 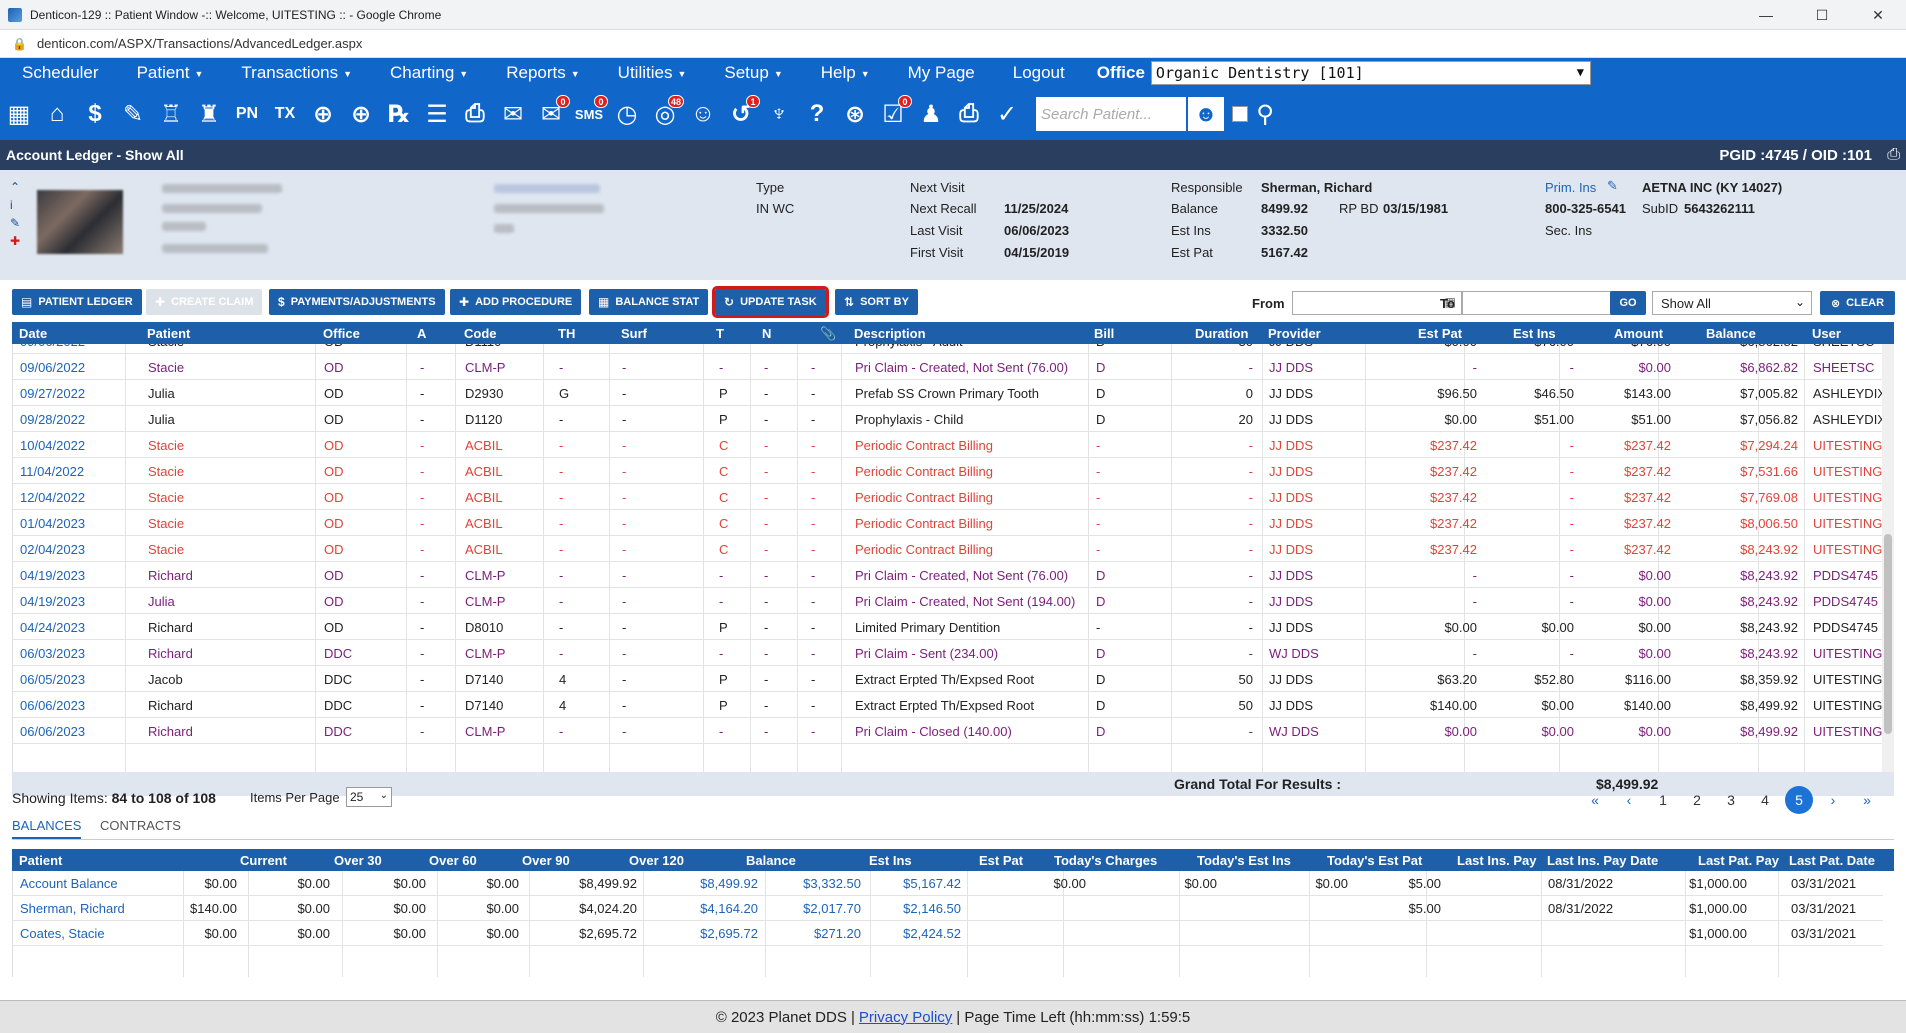 I want to click on balances-cell-estpat: $2,146.50, so click(x=932, y=908).